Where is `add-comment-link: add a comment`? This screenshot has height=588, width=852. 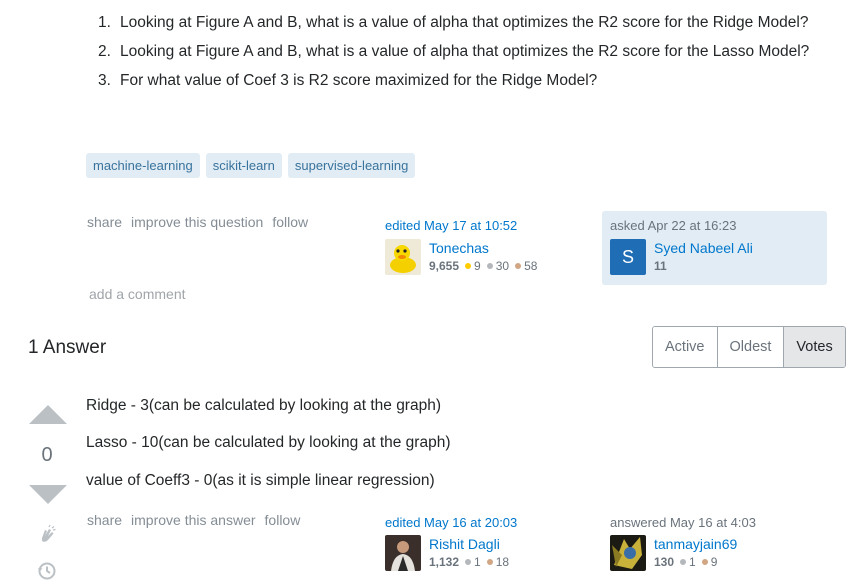
add-comment-link: add a comment is located at coordinates (137, 294).